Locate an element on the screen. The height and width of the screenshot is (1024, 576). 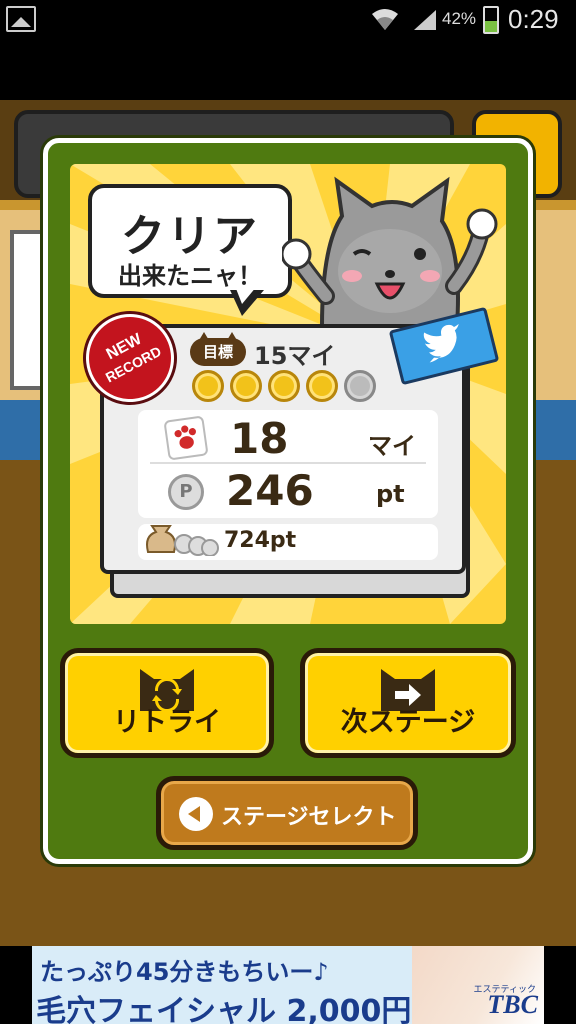
image-notification-icon is located at coordinates (21, 19).